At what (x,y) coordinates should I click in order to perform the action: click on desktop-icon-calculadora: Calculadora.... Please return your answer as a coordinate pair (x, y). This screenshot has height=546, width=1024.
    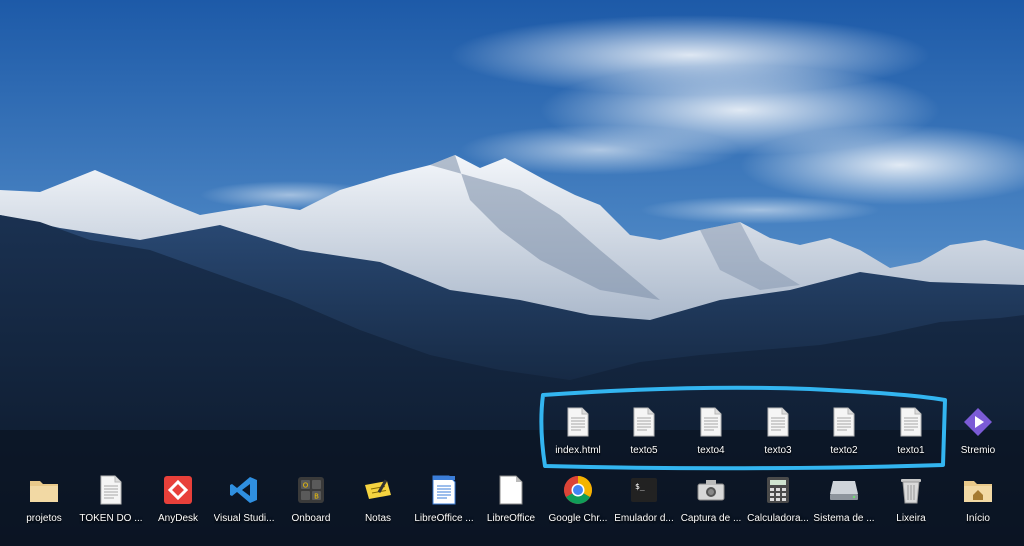
    Looking at the image, I should click on (778, 504).